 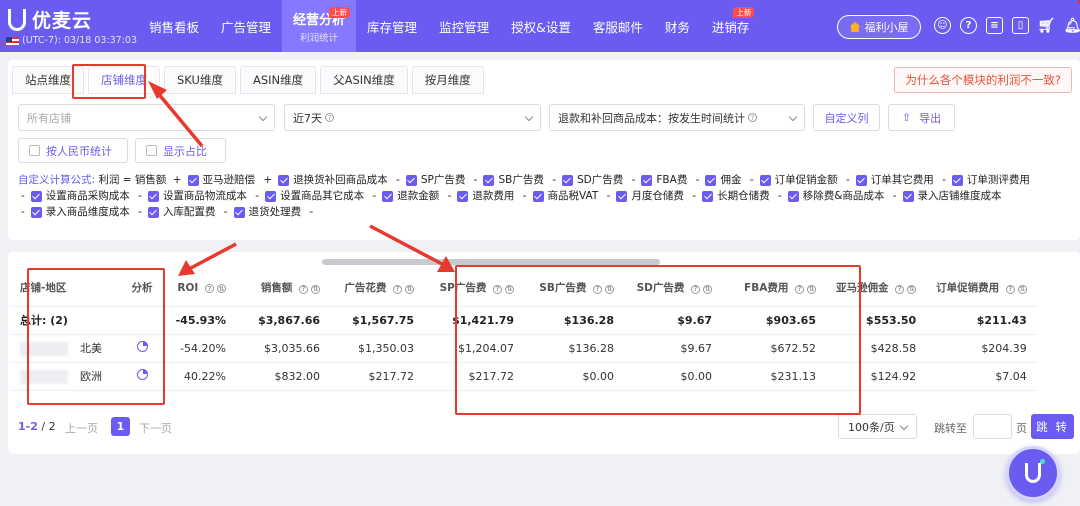 I want to click on formula-item: - SD广告费, so click(x=586, y=180).